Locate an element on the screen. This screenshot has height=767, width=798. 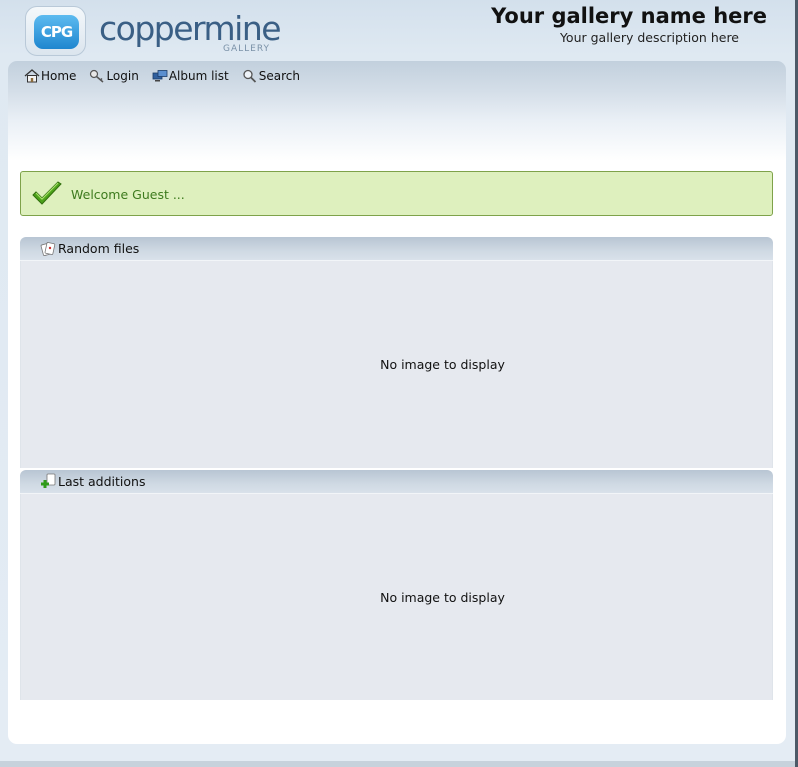
nav-item-login: Login is located at coordinates (114, 76).